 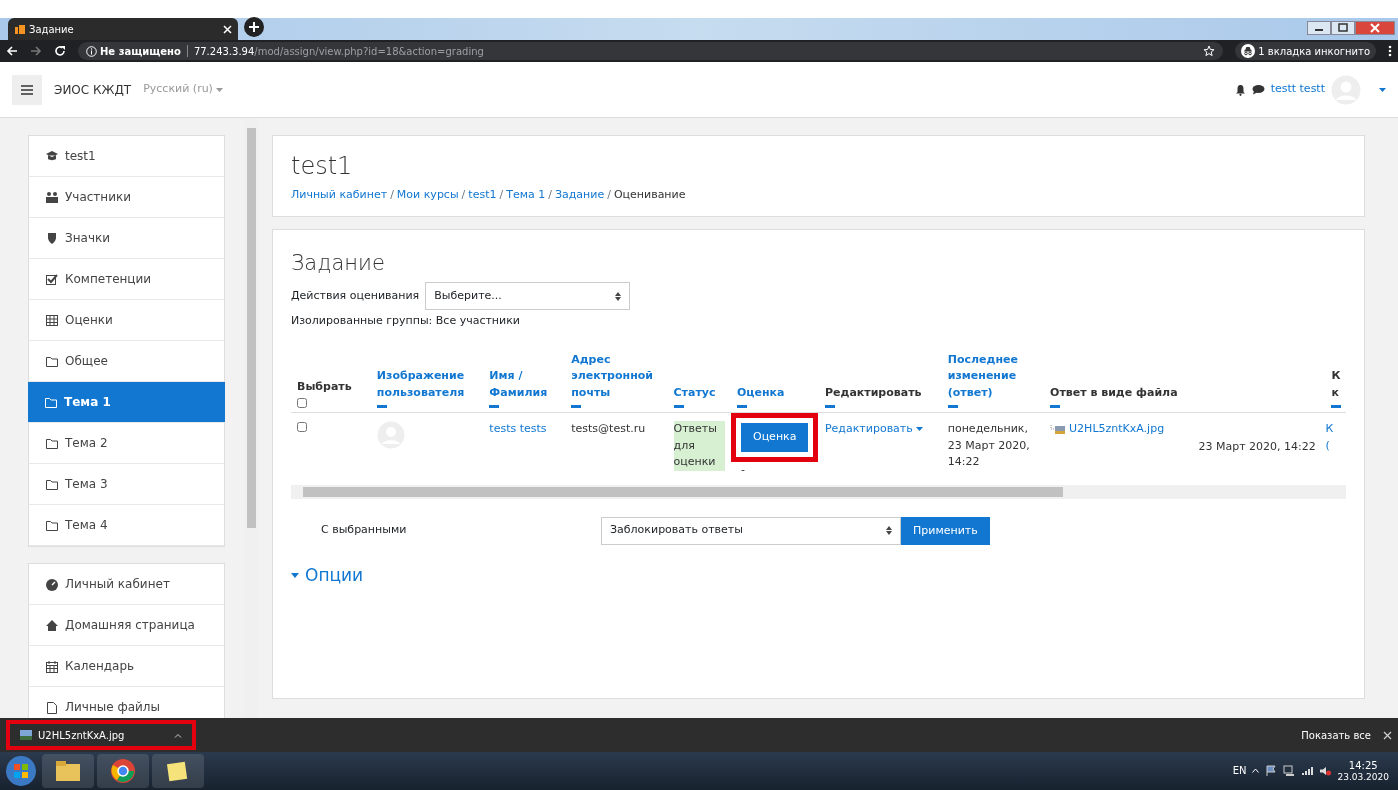 What do you see at coordinates (27, 89) in the screenshot?
I see `menu-button` at bounding box center [27, 89].